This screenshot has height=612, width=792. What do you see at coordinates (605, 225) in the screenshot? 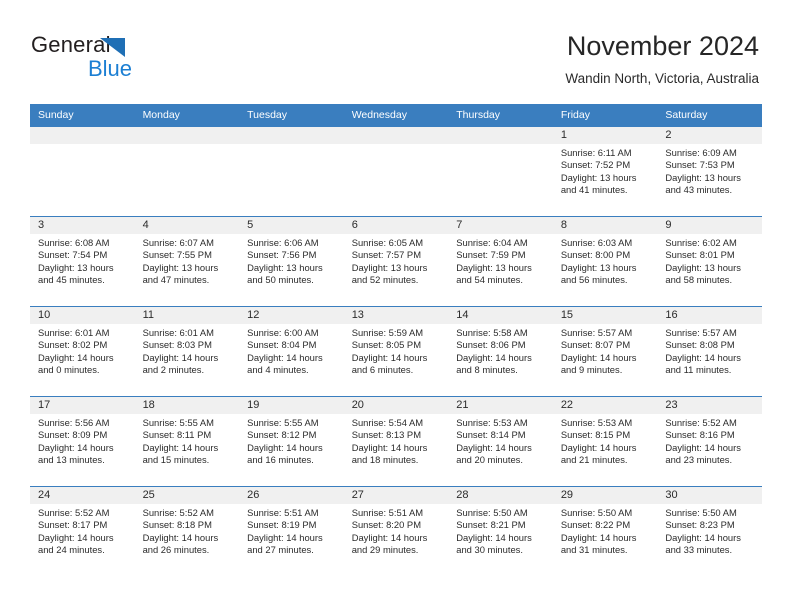
I see `day-number: 8` at bounding box center [605, 225].